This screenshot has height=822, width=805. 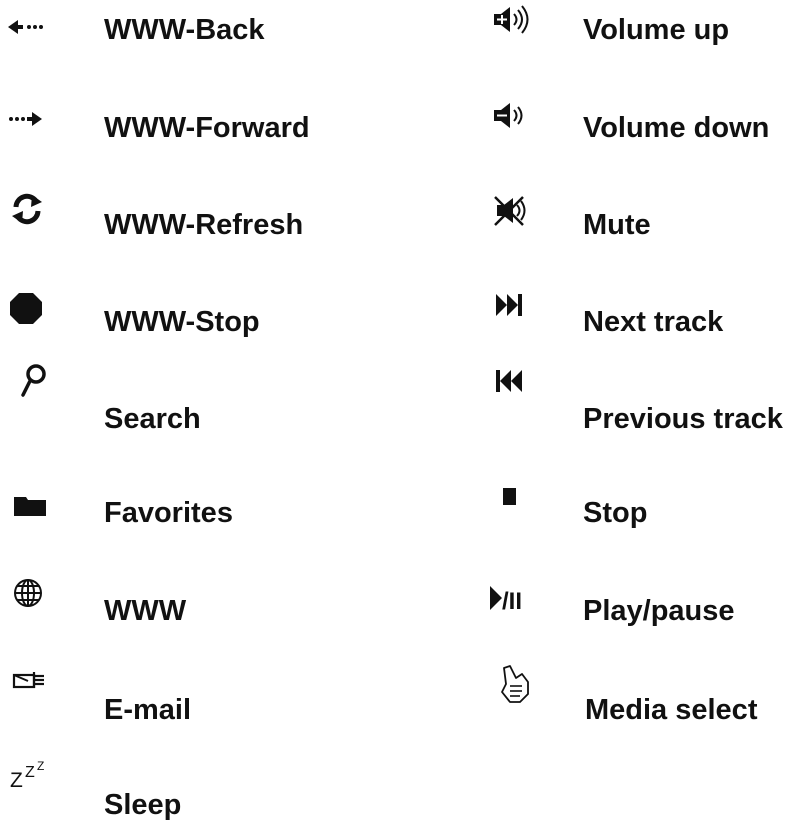 What do you see at coordinates (36, 512) in the screenshot?
I see `favorites-folder-icon` at bounding box center [36, 512].